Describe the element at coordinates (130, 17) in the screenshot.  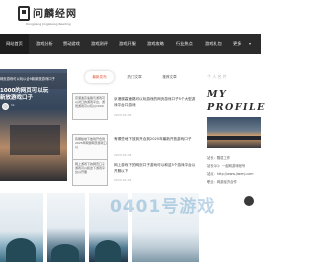
I see `site-header: 问麟经网 Dongjiang Jingjiwang Reading` at that location.